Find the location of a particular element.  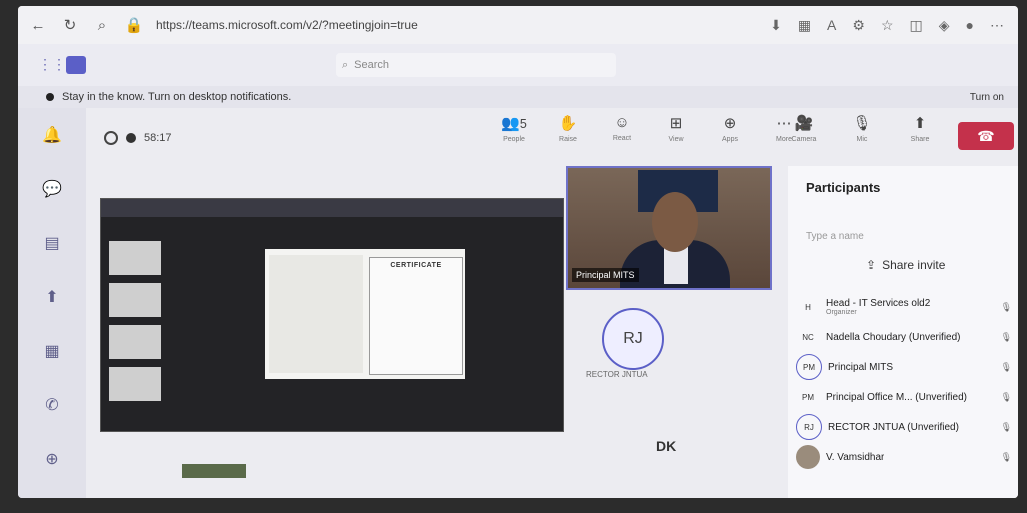

back-icon: ← is located at coordinates (38, 25).